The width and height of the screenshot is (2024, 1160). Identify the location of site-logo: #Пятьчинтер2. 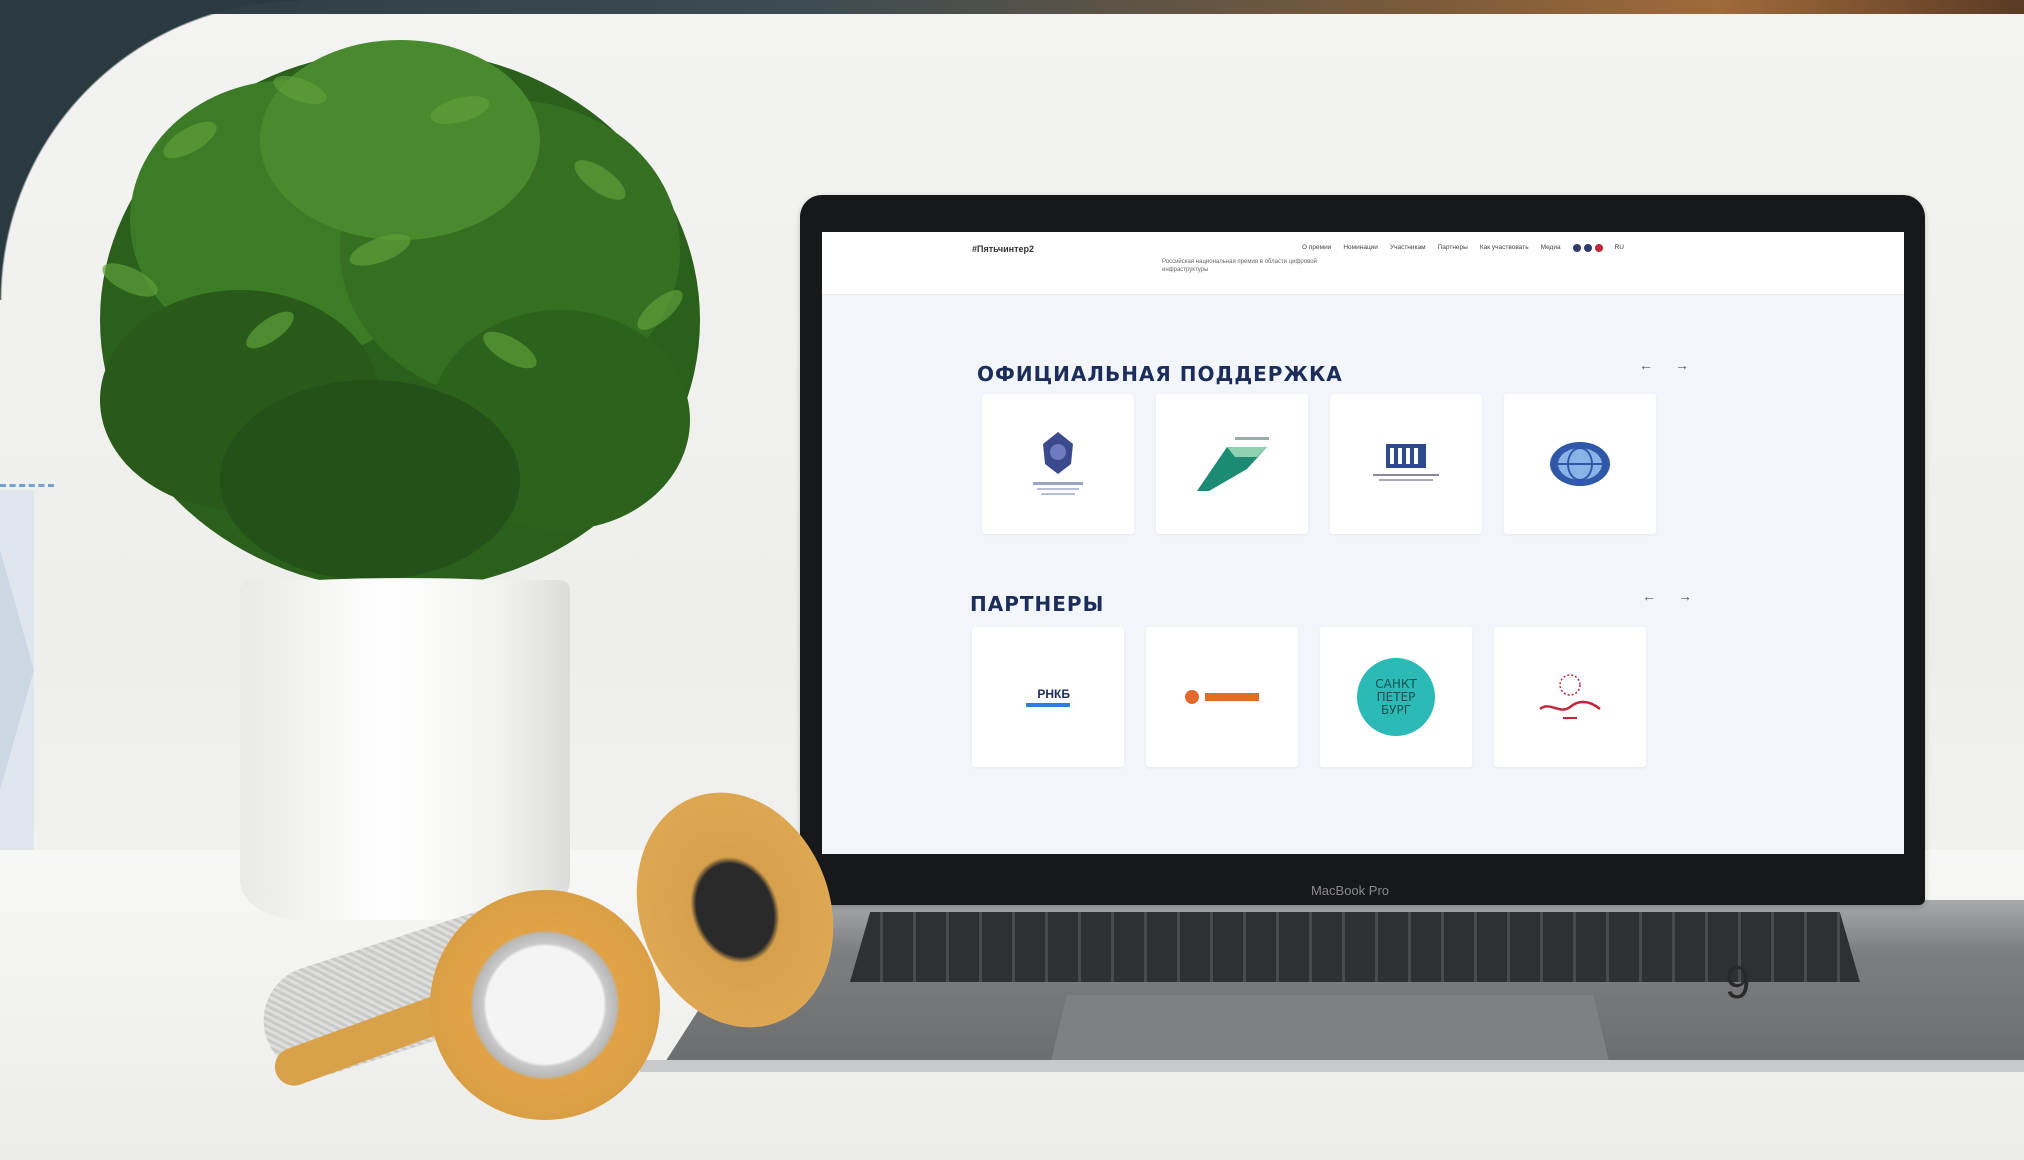
(1003, 249).